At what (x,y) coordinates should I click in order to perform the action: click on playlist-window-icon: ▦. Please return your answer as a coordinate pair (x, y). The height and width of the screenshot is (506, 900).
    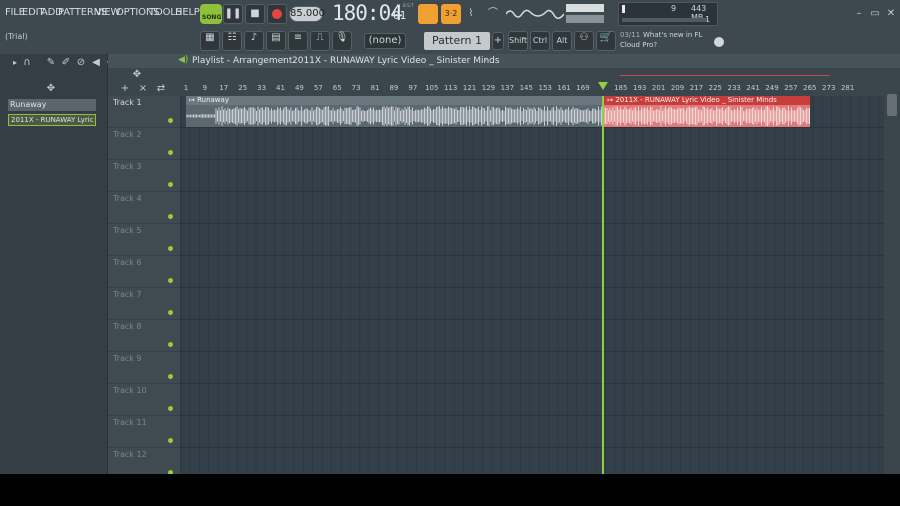
    Looking at the image, I should click on (210, 41).